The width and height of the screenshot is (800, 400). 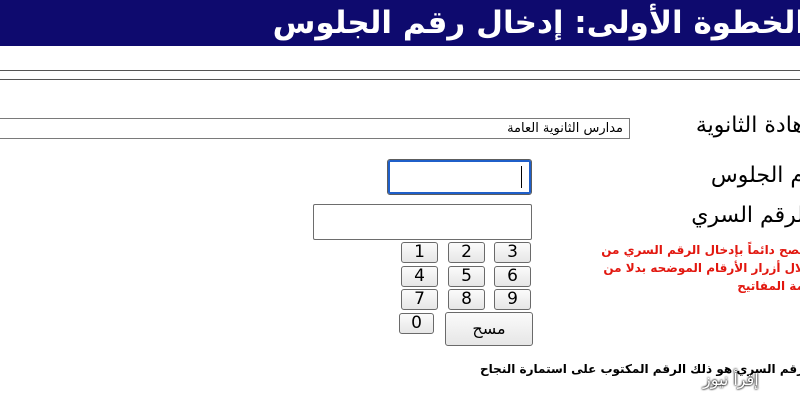 What do you see at coordinates (701, 268) in the screenshot?
I see `note-line: لال أزرار الأرقام الموضحه بدلا من` at bounding box center [701, 268].